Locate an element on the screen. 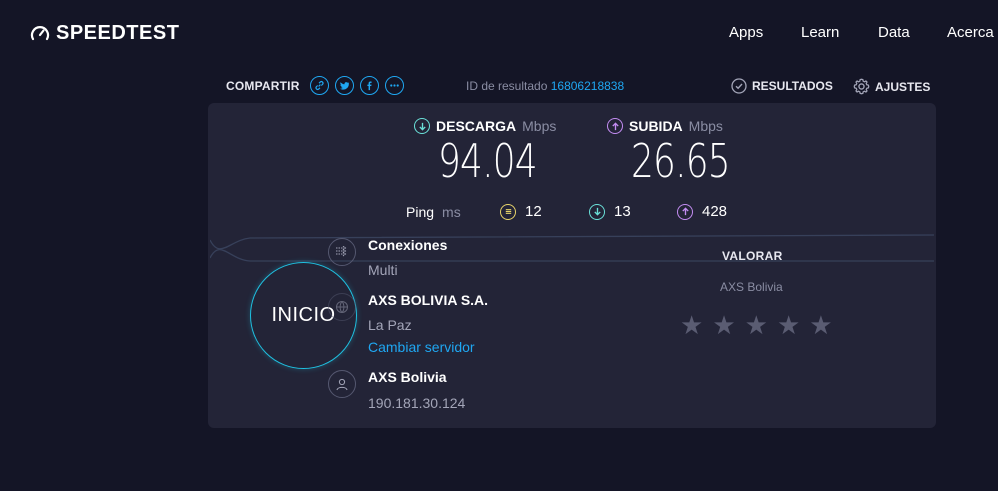  ping-upload: 428 is located at coordinates (702, 211).